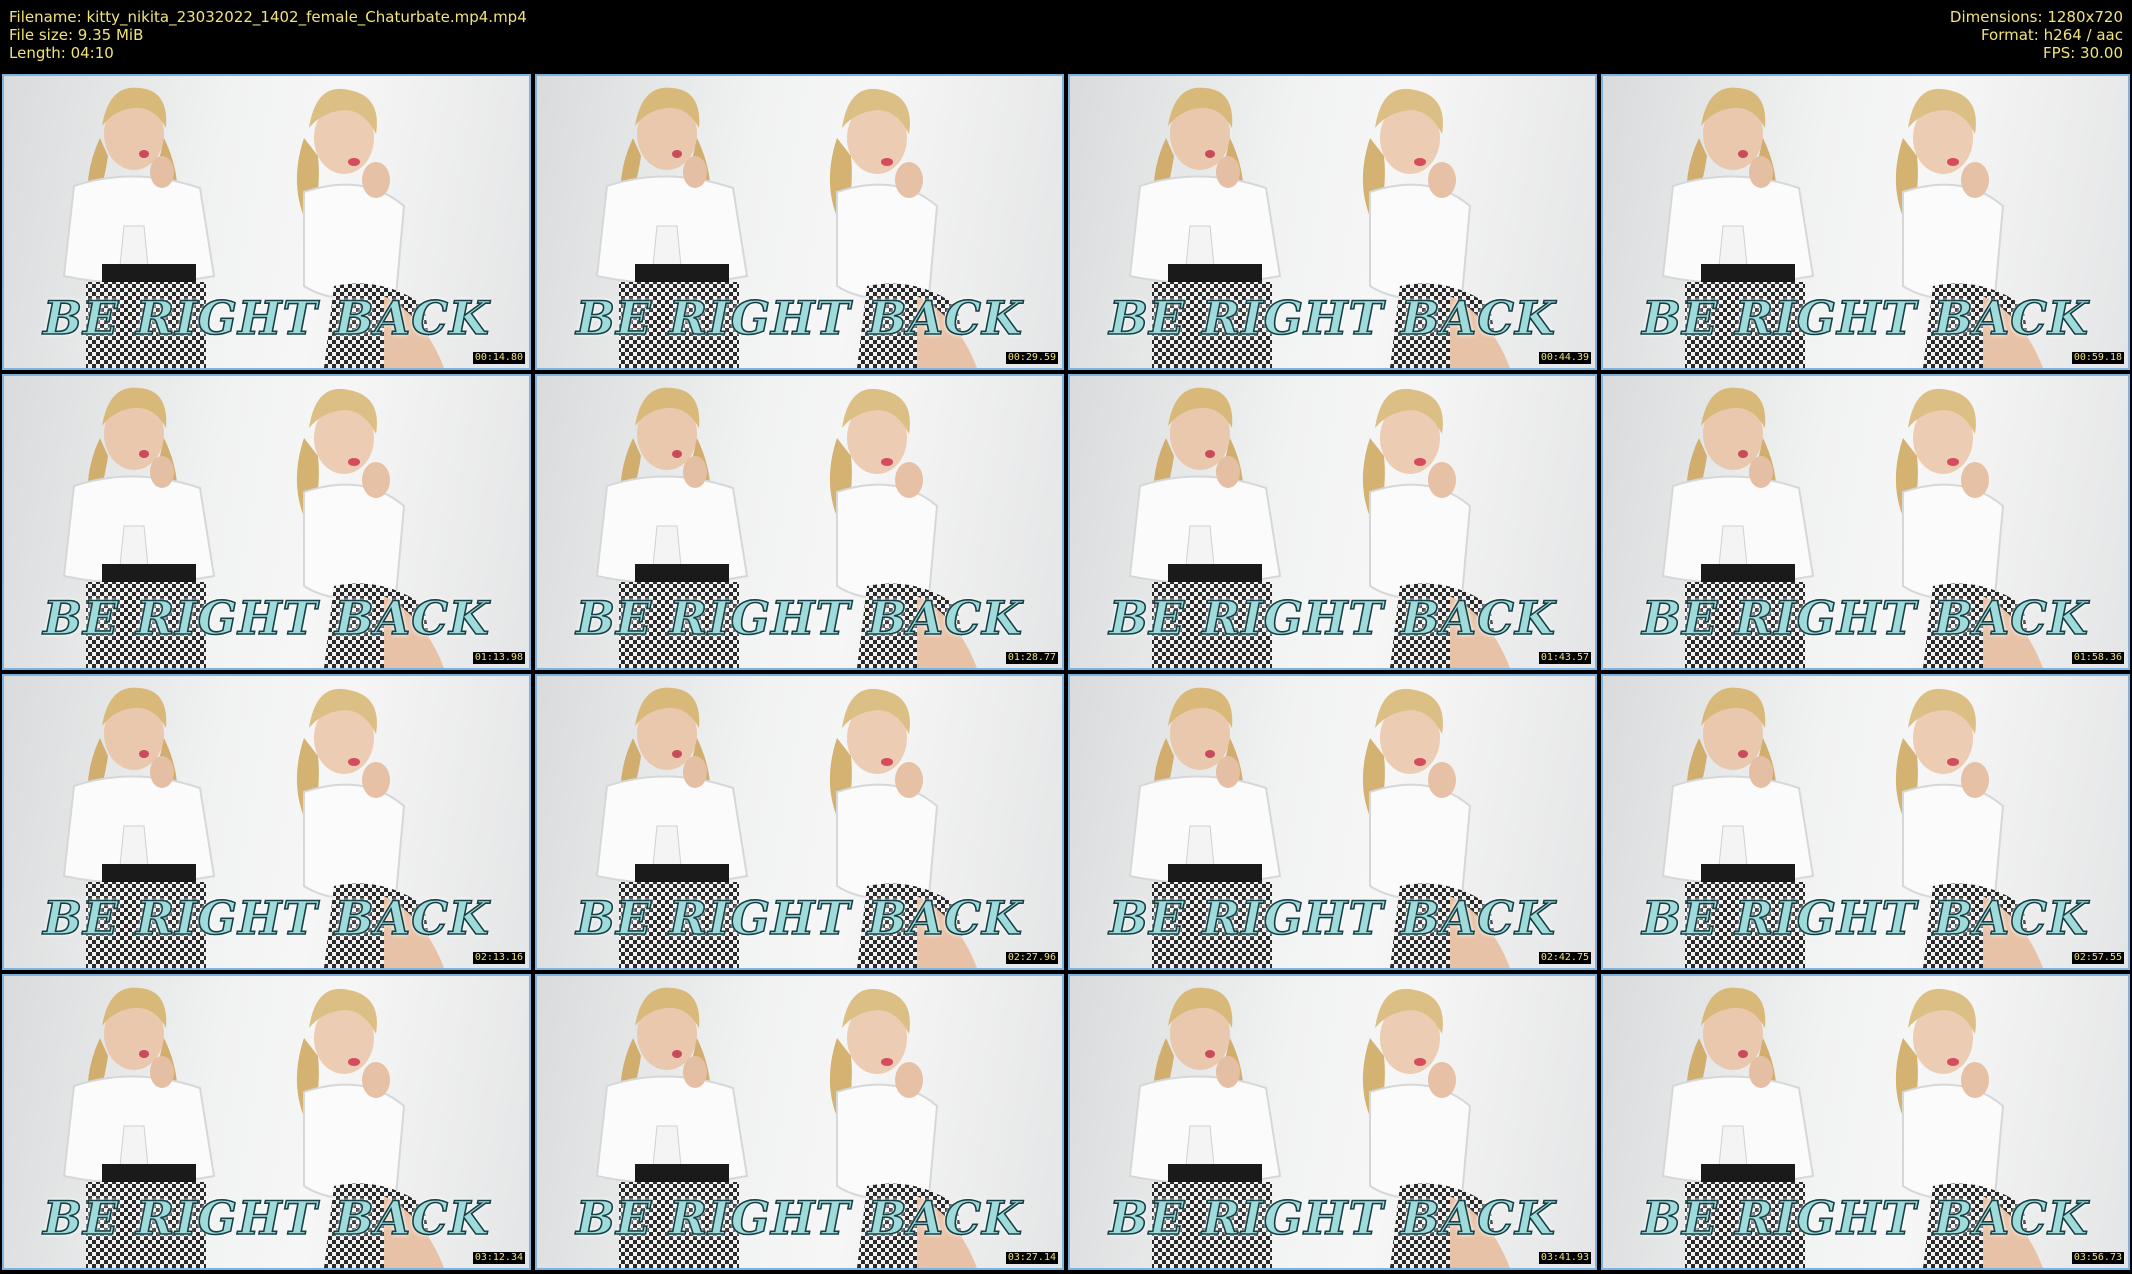  I want to click on video-frame-thumbnail-6: BE RIGHT BACK 01:28.77, so click(799, 522).